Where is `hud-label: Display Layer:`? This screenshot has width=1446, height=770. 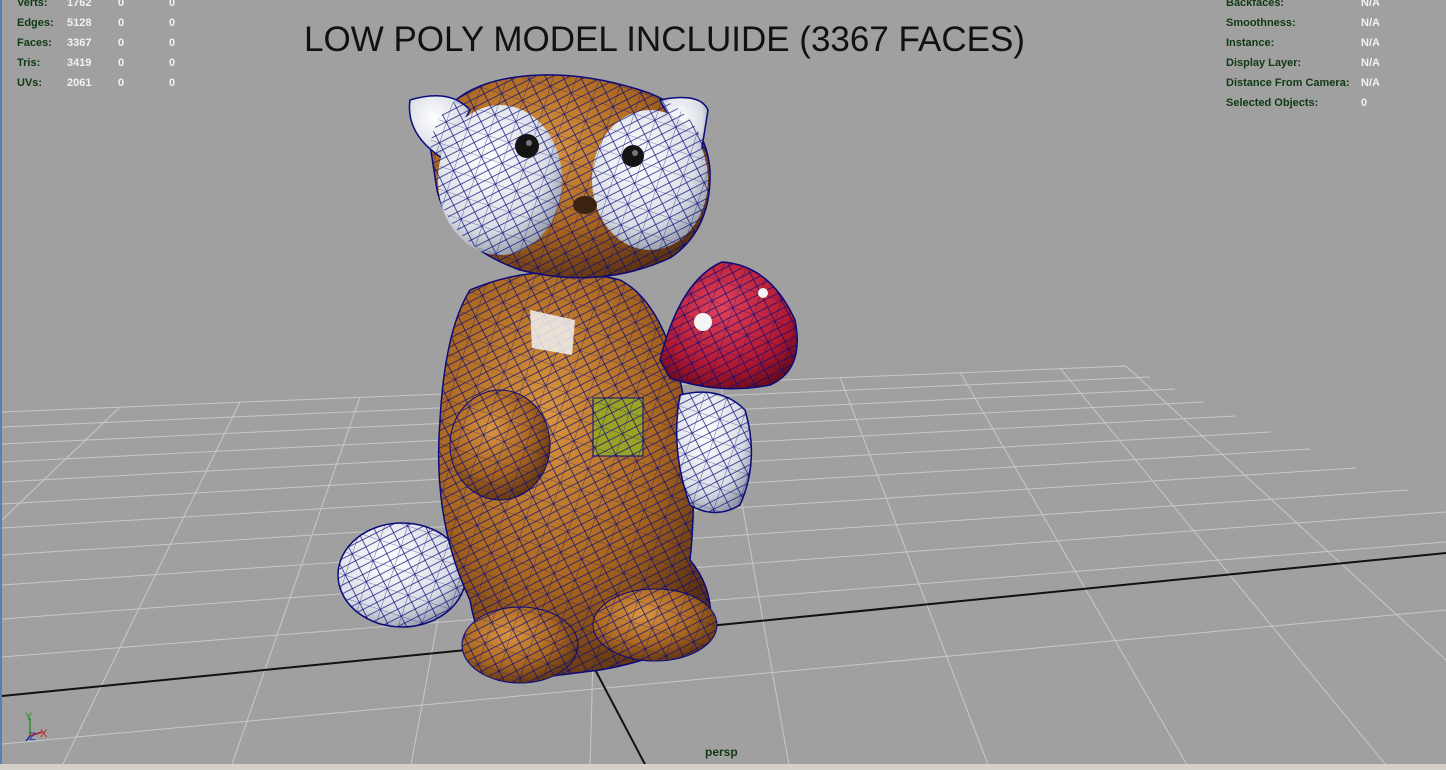 hud-label: Display Layer: is located at coordinates (1264, 63).